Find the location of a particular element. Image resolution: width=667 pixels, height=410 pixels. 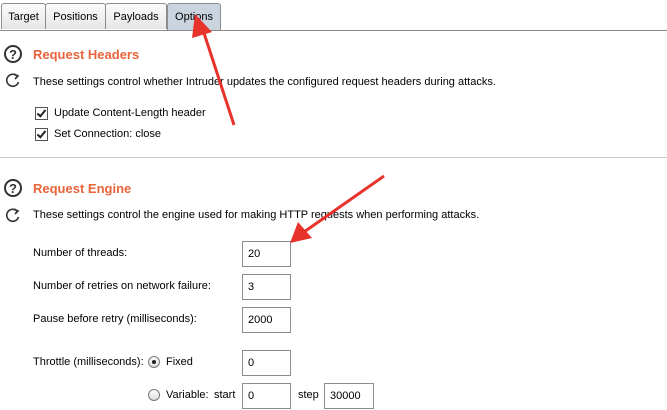

retries-label: Number of retries on network failure: is located at coordinates (122, 286).